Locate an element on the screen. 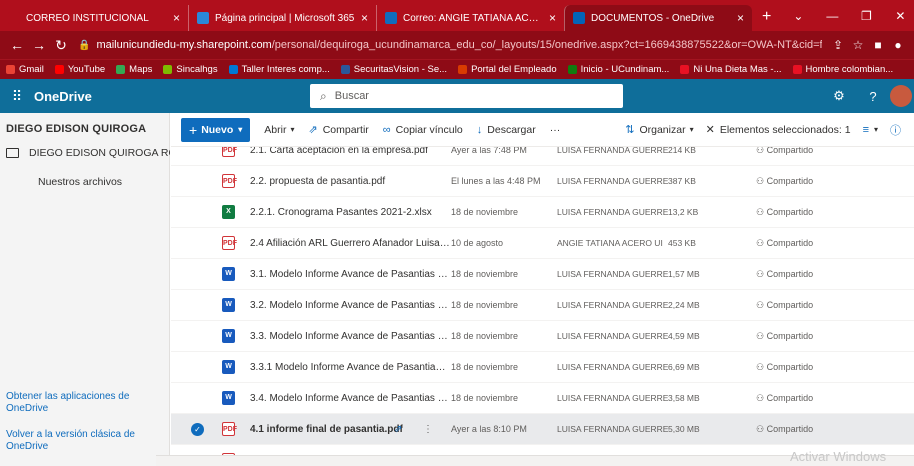 Image resolution: width=914 pixels, height=466 pixels. maximize-icon: ❐ is located at coordinates (866, 16).